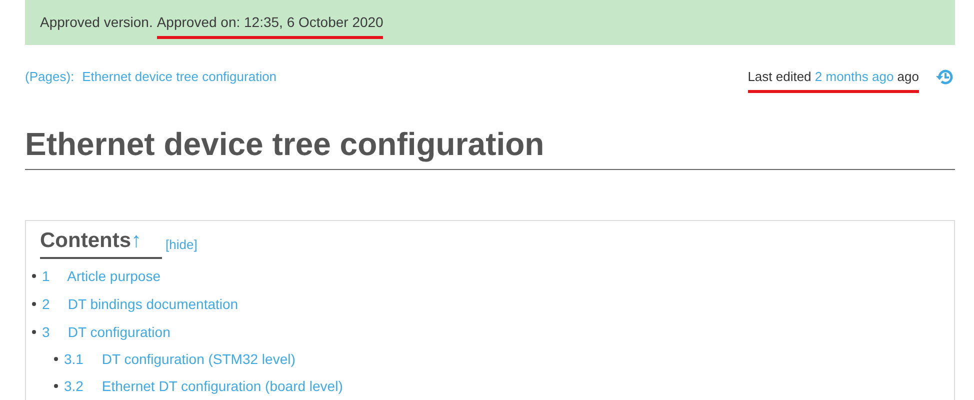  What do you see at coordinates (270, 25) in the screenshot?
I see `approval-date: Approved on: 12:35, 6 October 2020` at bounding box center [270, 25].